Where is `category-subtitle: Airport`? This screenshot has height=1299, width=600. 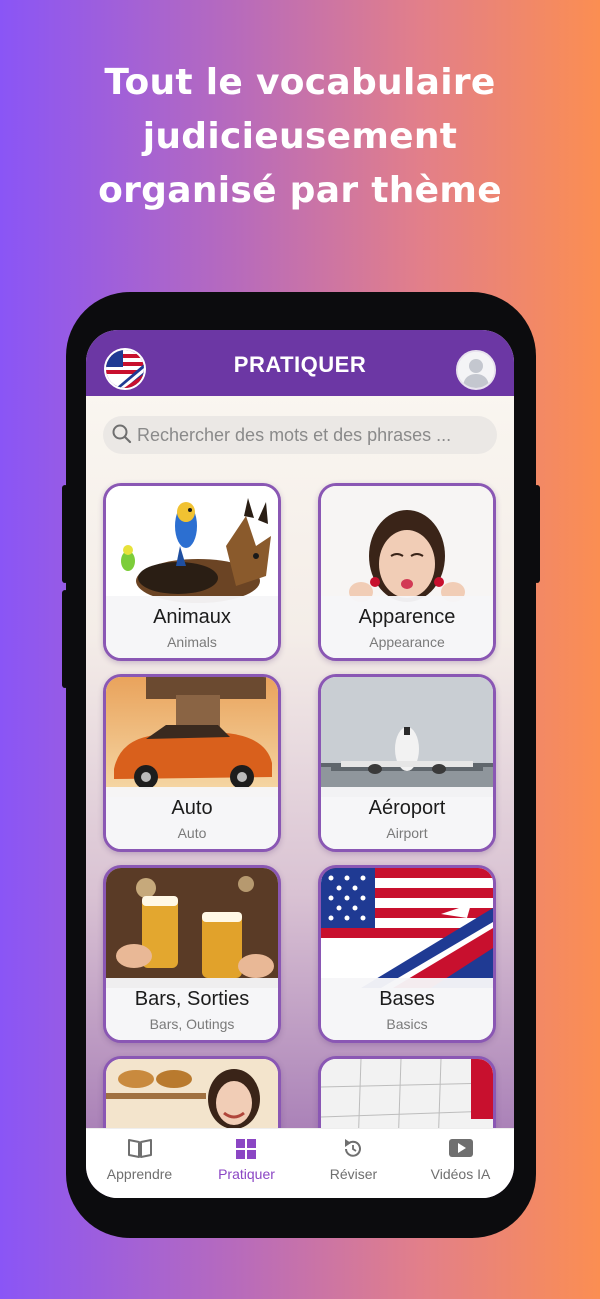 category-subtitle: Airport is located at coordinates (407, 833).